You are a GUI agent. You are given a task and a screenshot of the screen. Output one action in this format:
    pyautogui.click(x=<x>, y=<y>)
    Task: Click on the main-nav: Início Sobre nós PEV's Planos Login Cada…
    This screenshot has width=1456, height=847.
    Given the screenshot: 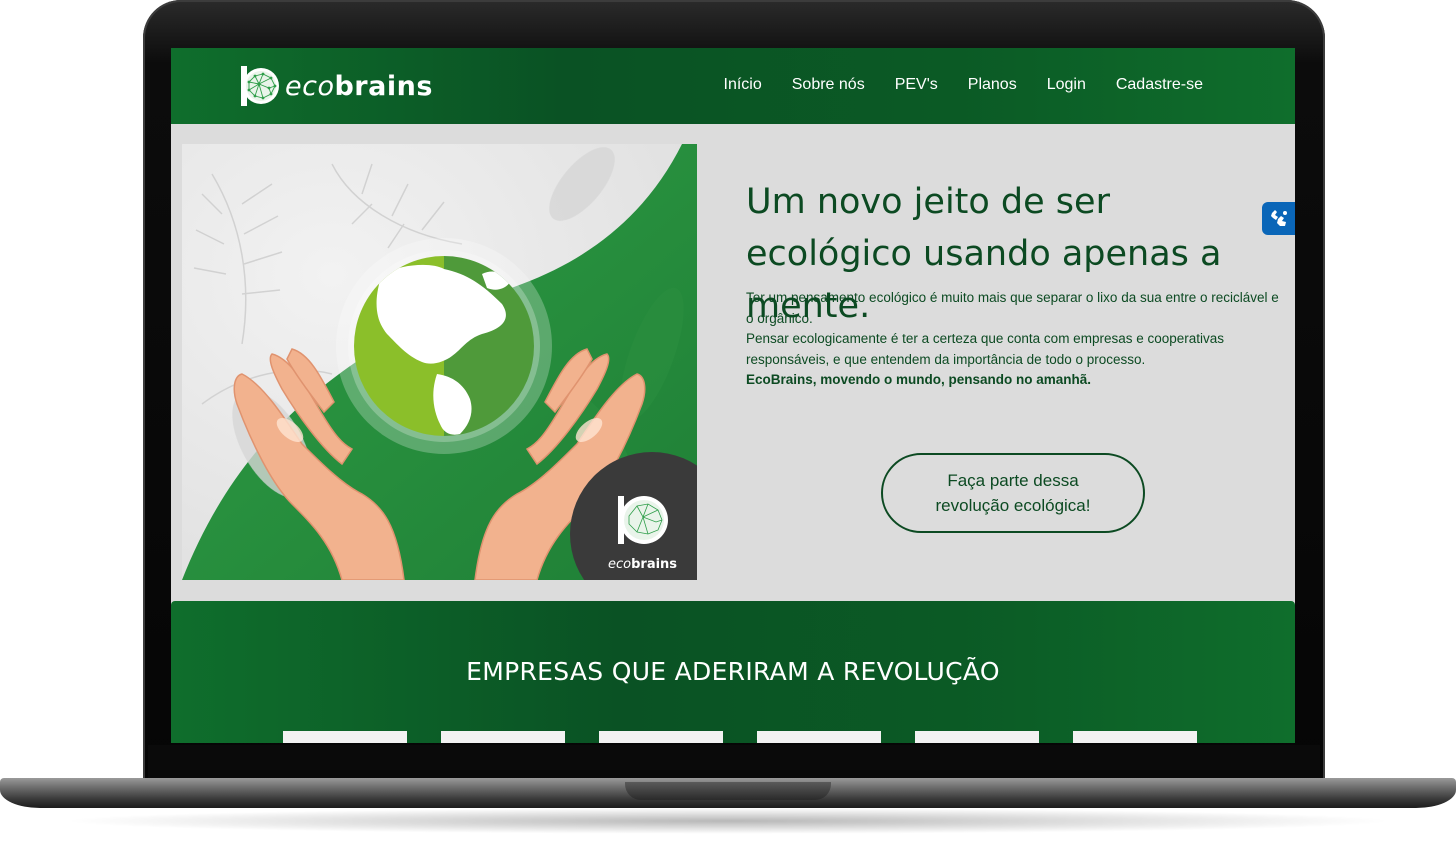 What is the action you would take?
    pyautogui.click(x=964, y=85)
    